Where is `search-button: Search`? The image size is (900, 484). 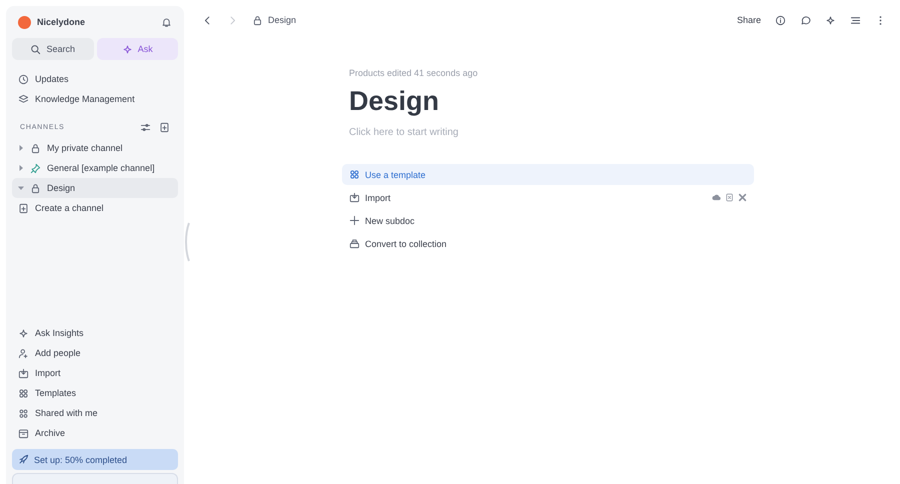 search-button: Search is located at coordinates (53, 49).